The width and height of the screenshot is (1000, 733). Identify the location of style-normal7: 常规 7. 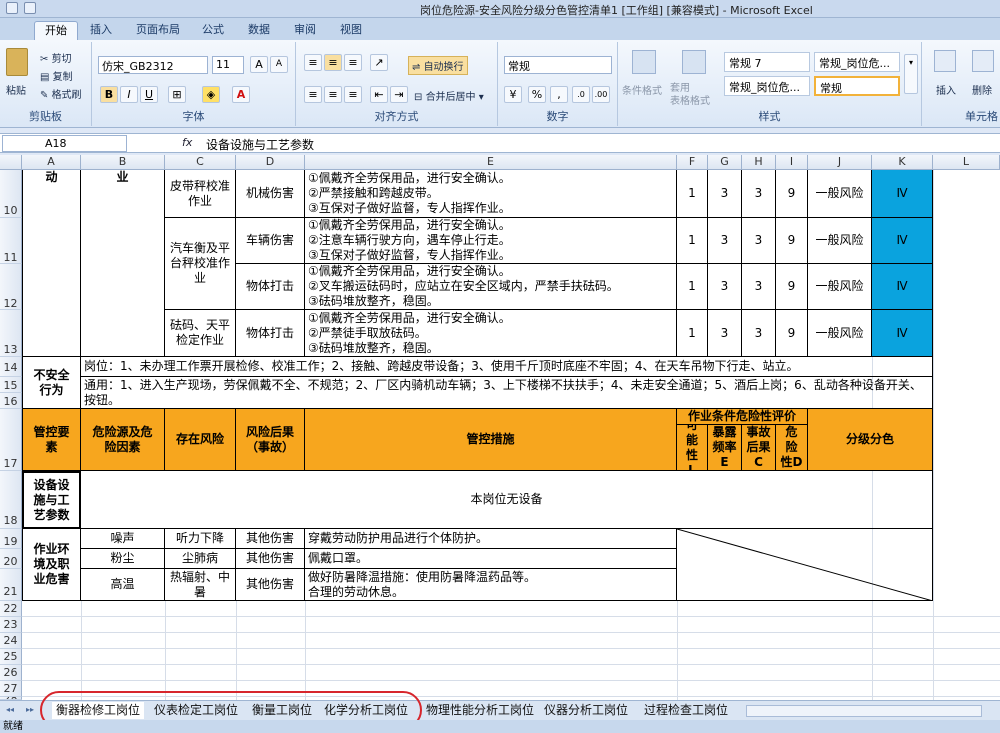
(767, 62).